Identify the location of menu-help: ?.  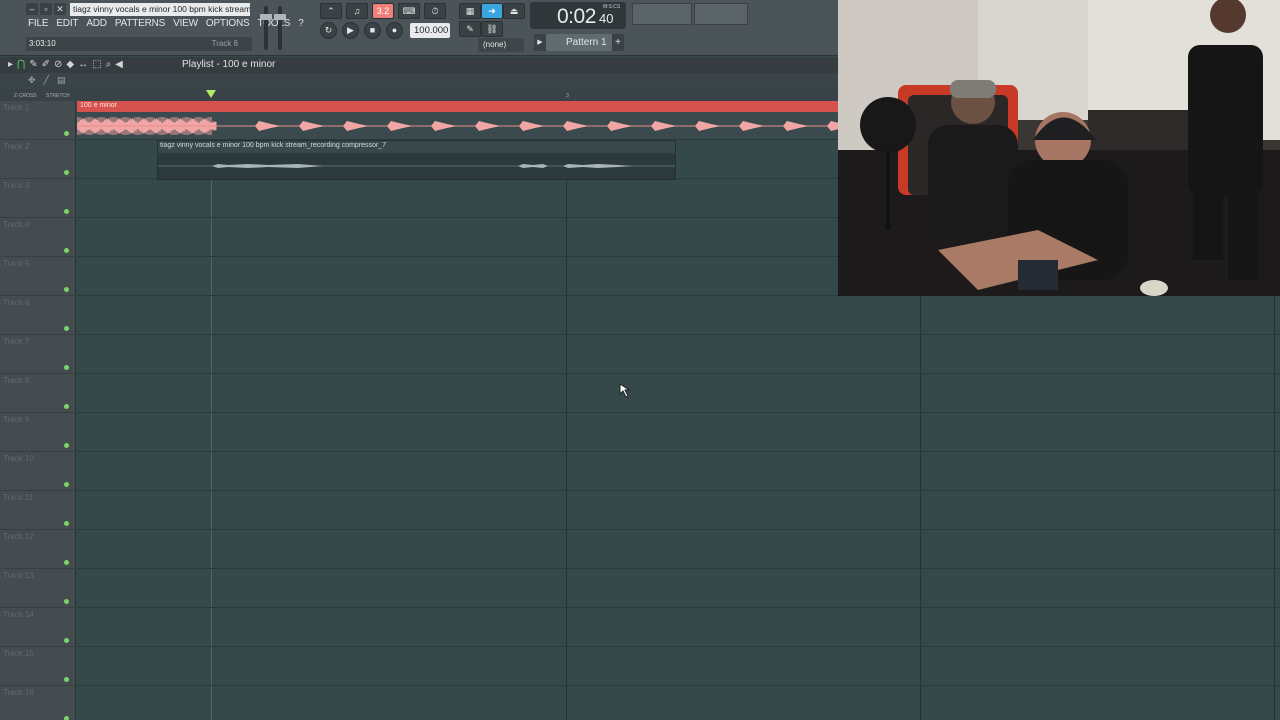
(301, 23).